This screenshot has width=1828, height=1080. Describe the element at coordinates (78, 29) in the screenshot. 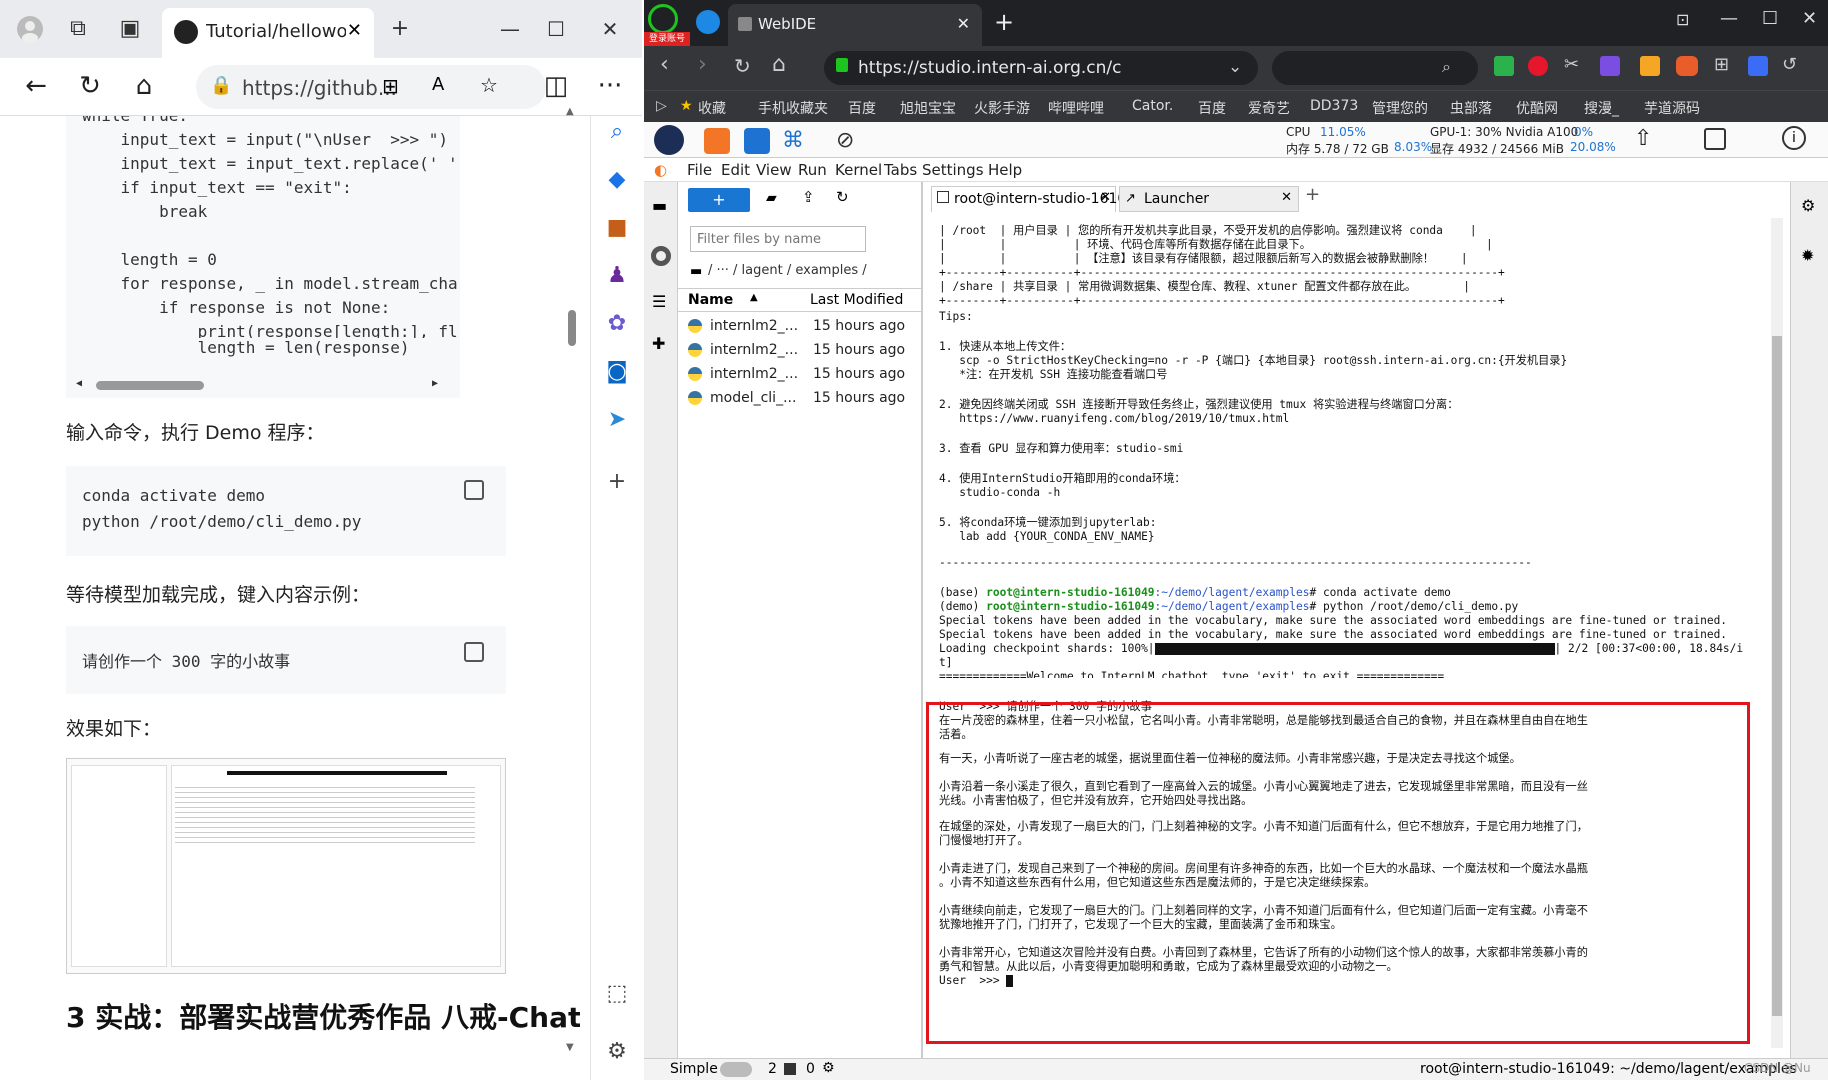

I see `workspaces-icon: ⧉` at that location.